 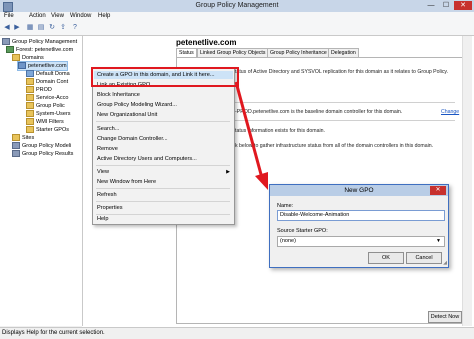 What do you see at coordinates (47, 82) in the screenshot?
I see `tree-node-domain-controllers: Domain Cont` at bounding box center [47, 82].